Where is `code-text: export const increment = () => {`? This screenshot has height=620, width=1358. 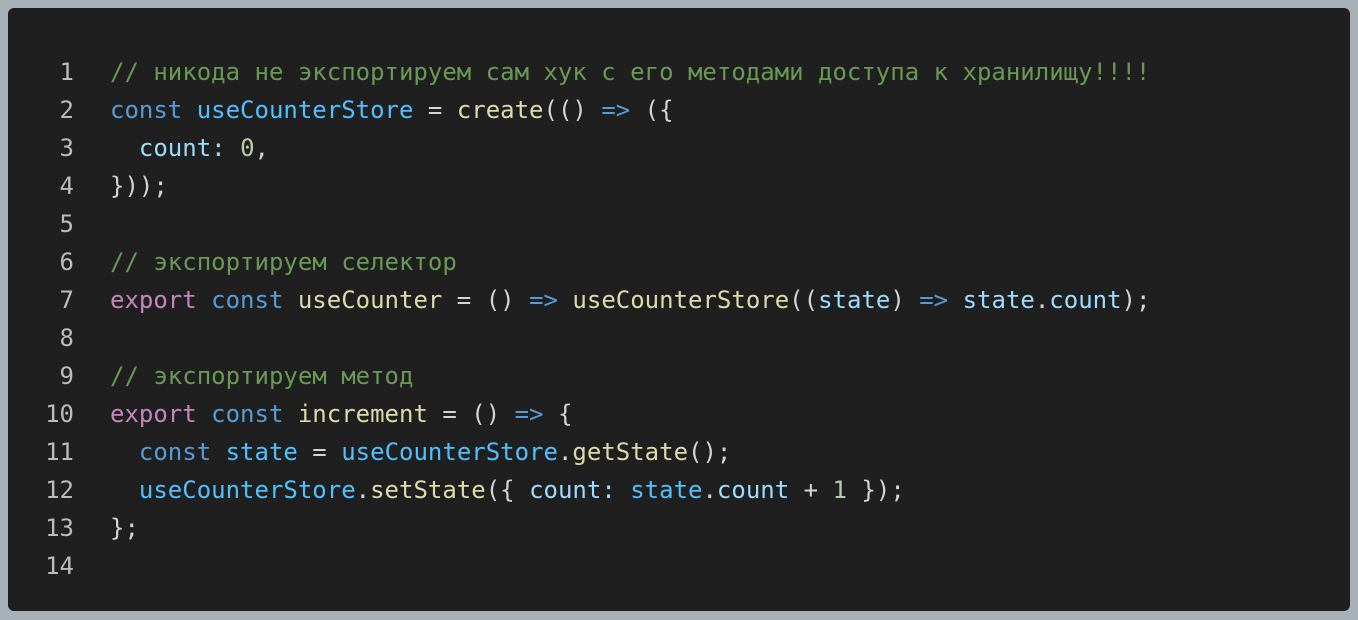
code-text: export const increment = () => { is located at coordinates (323, 414).